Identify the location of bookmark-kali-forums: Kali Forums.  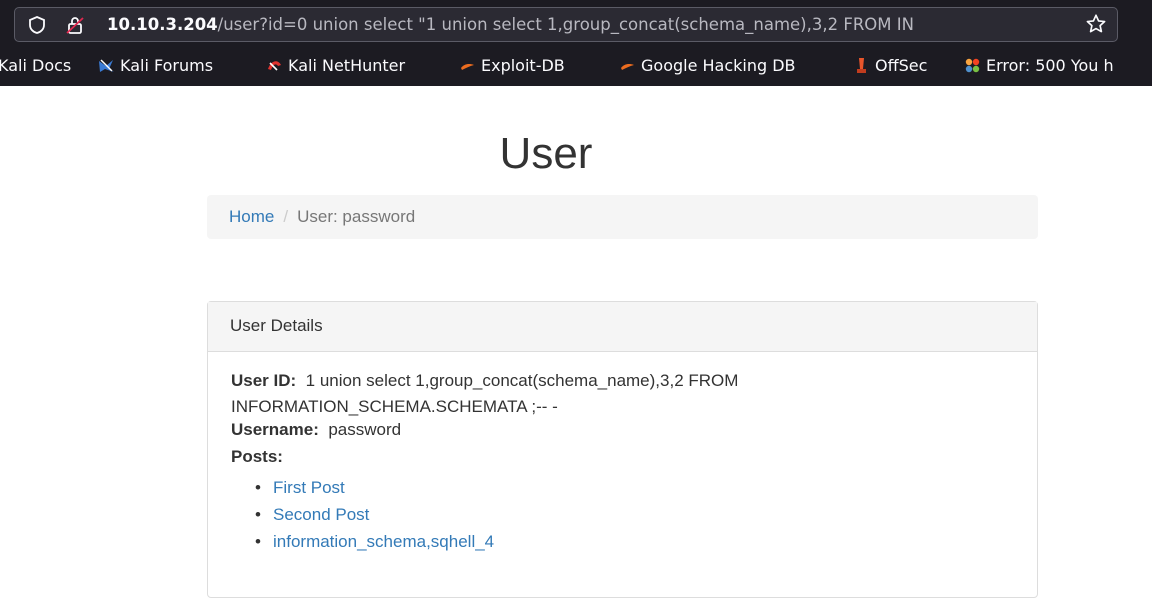
(155, 66).